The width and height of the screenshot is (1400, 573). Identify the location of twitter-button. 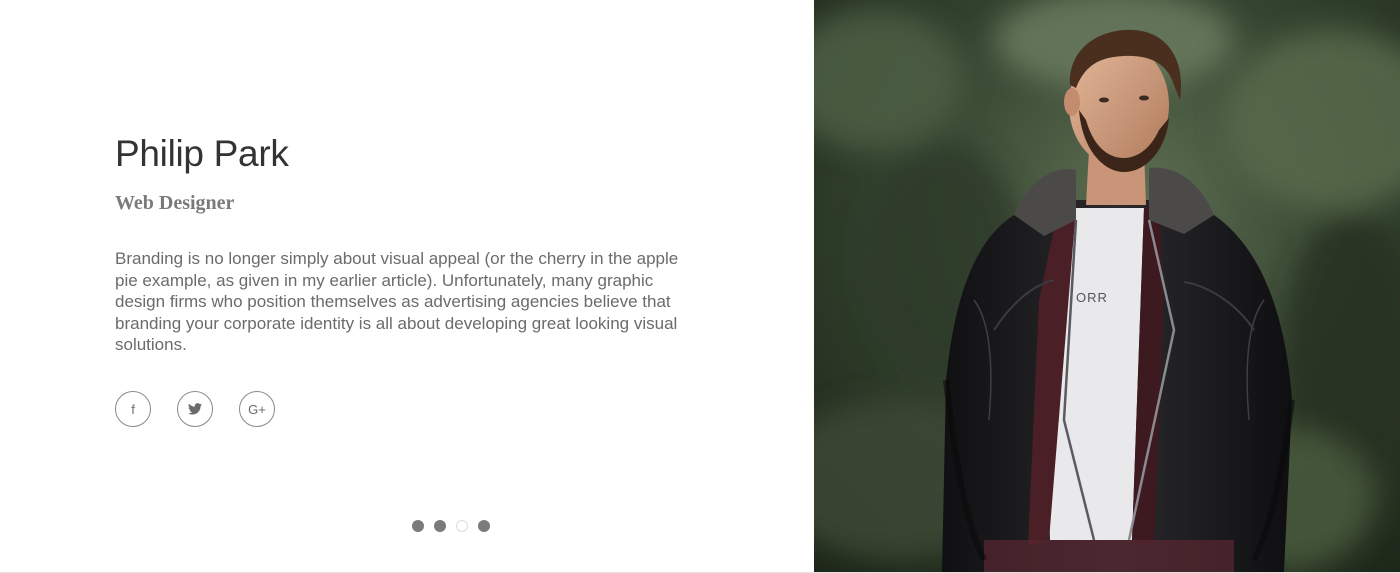
(195, 409).